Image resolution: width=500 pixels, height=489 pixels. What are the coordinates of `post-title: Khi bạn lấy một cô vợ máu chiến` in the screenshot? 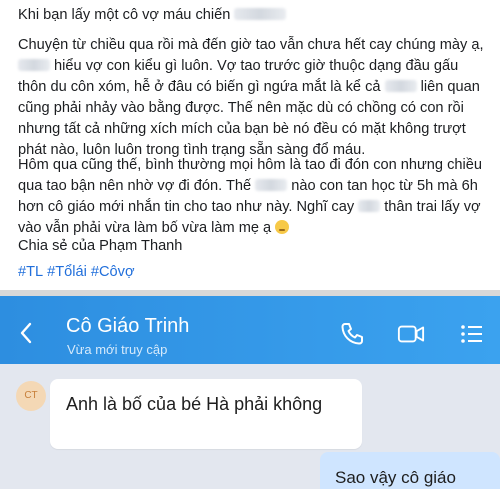 It's located at (253, 15).